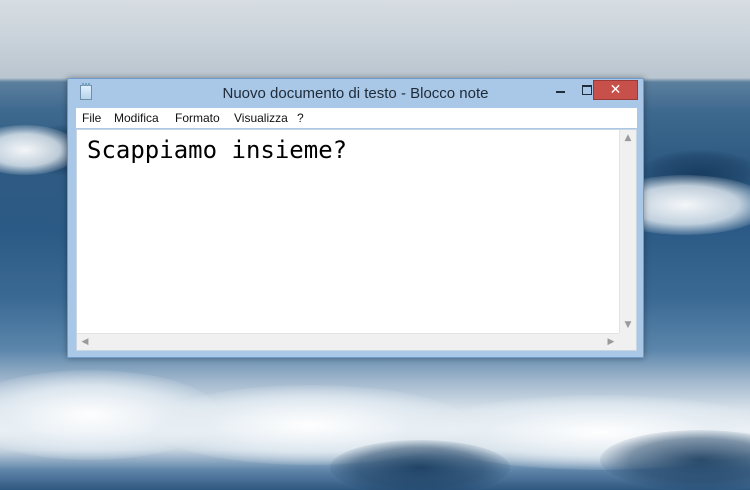 This screenshot has width=750, height=490. Describe the element at coordinates (91, 118) in the screenshot. I see `menu-file: File` at that location.